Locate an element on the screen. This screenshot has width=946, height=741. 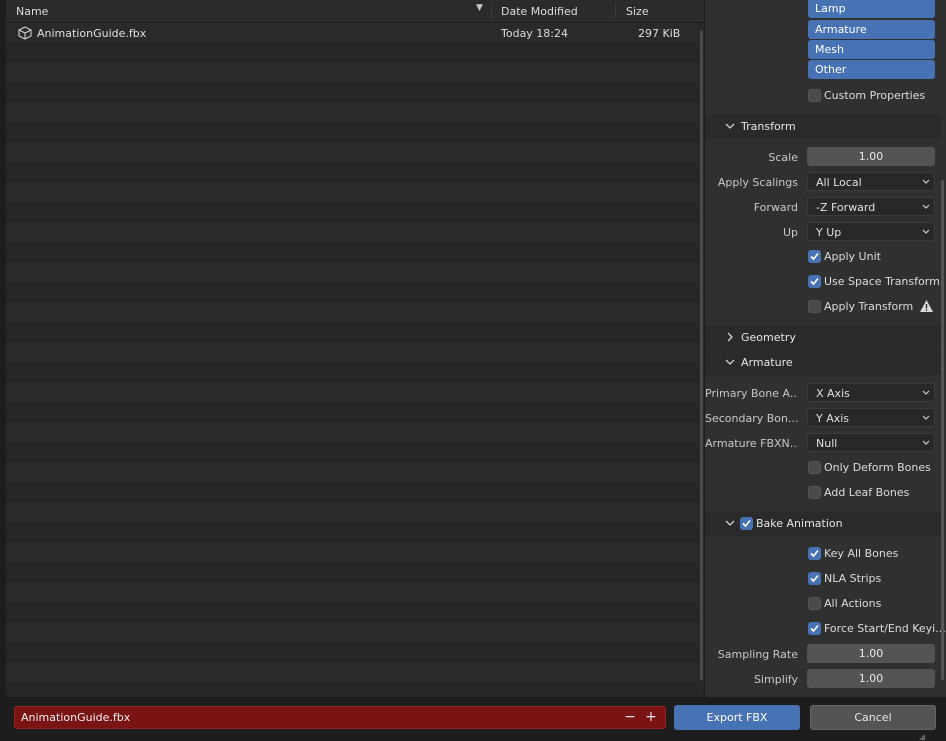
up-label: Up is located at coordinates (790, 232).